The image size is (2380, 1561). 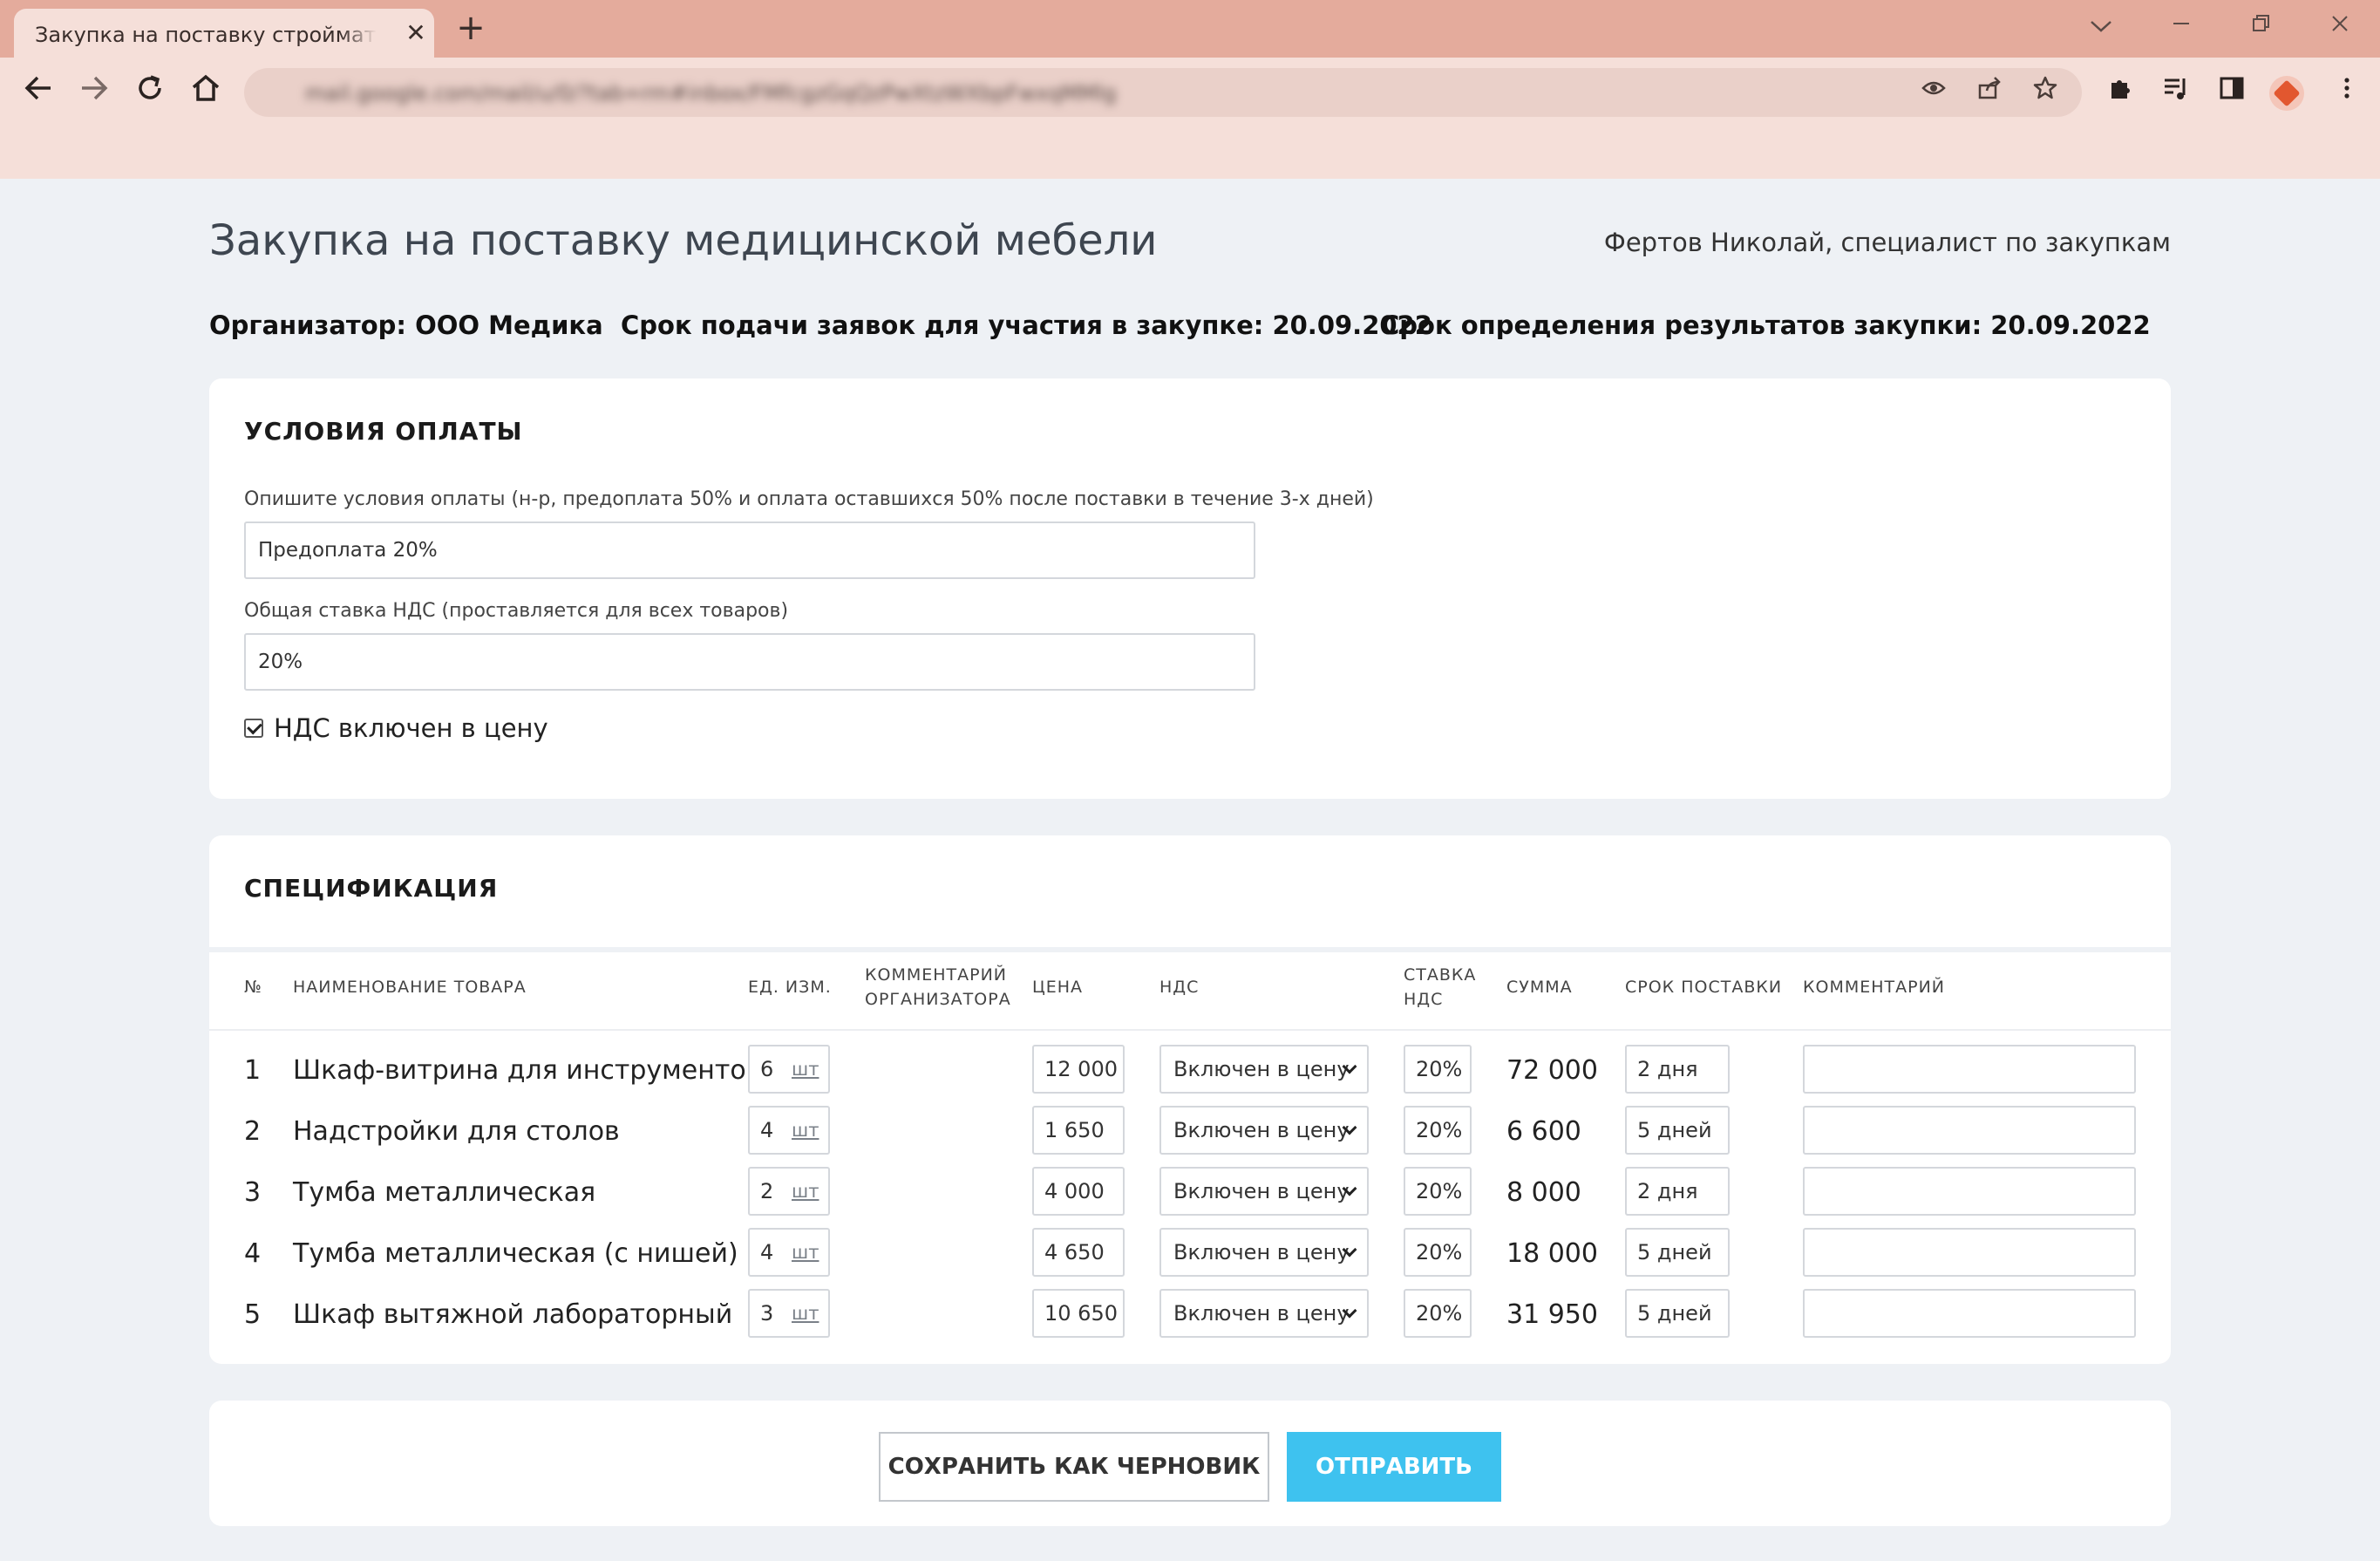 I want to click on col-header-vat: НДС, so click(x=1179, y=987).